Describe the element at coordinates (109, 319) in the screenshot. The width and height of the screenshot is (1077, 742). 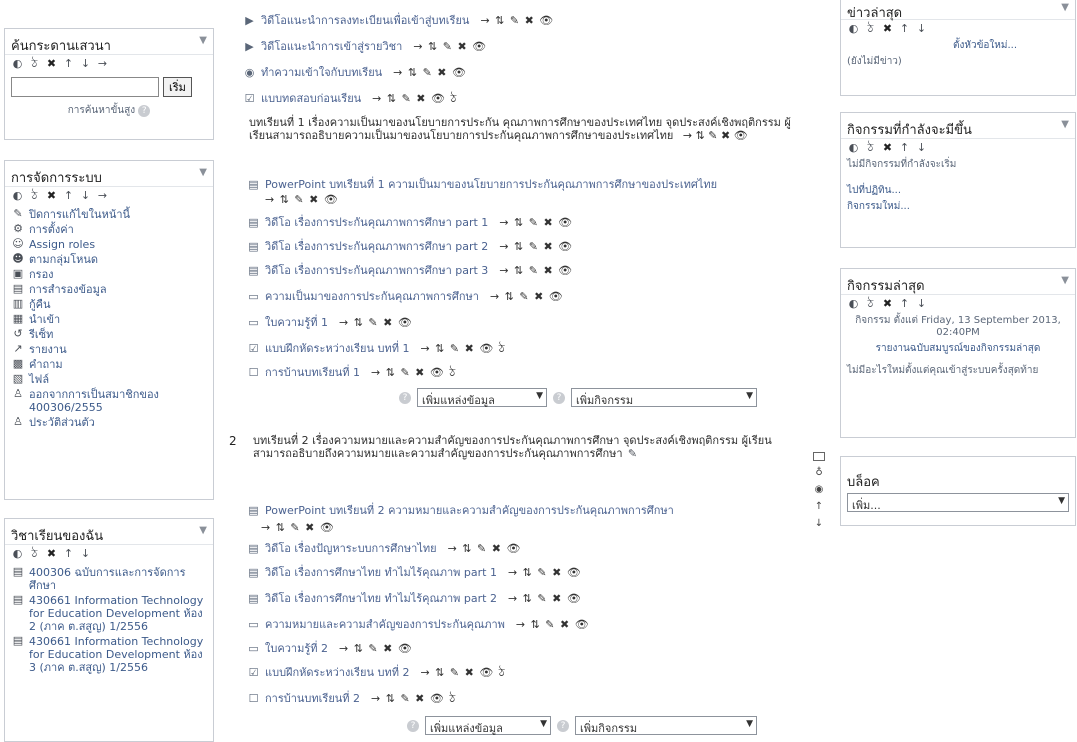
I see `admin-item: ▦ นำเข้า` at that location.